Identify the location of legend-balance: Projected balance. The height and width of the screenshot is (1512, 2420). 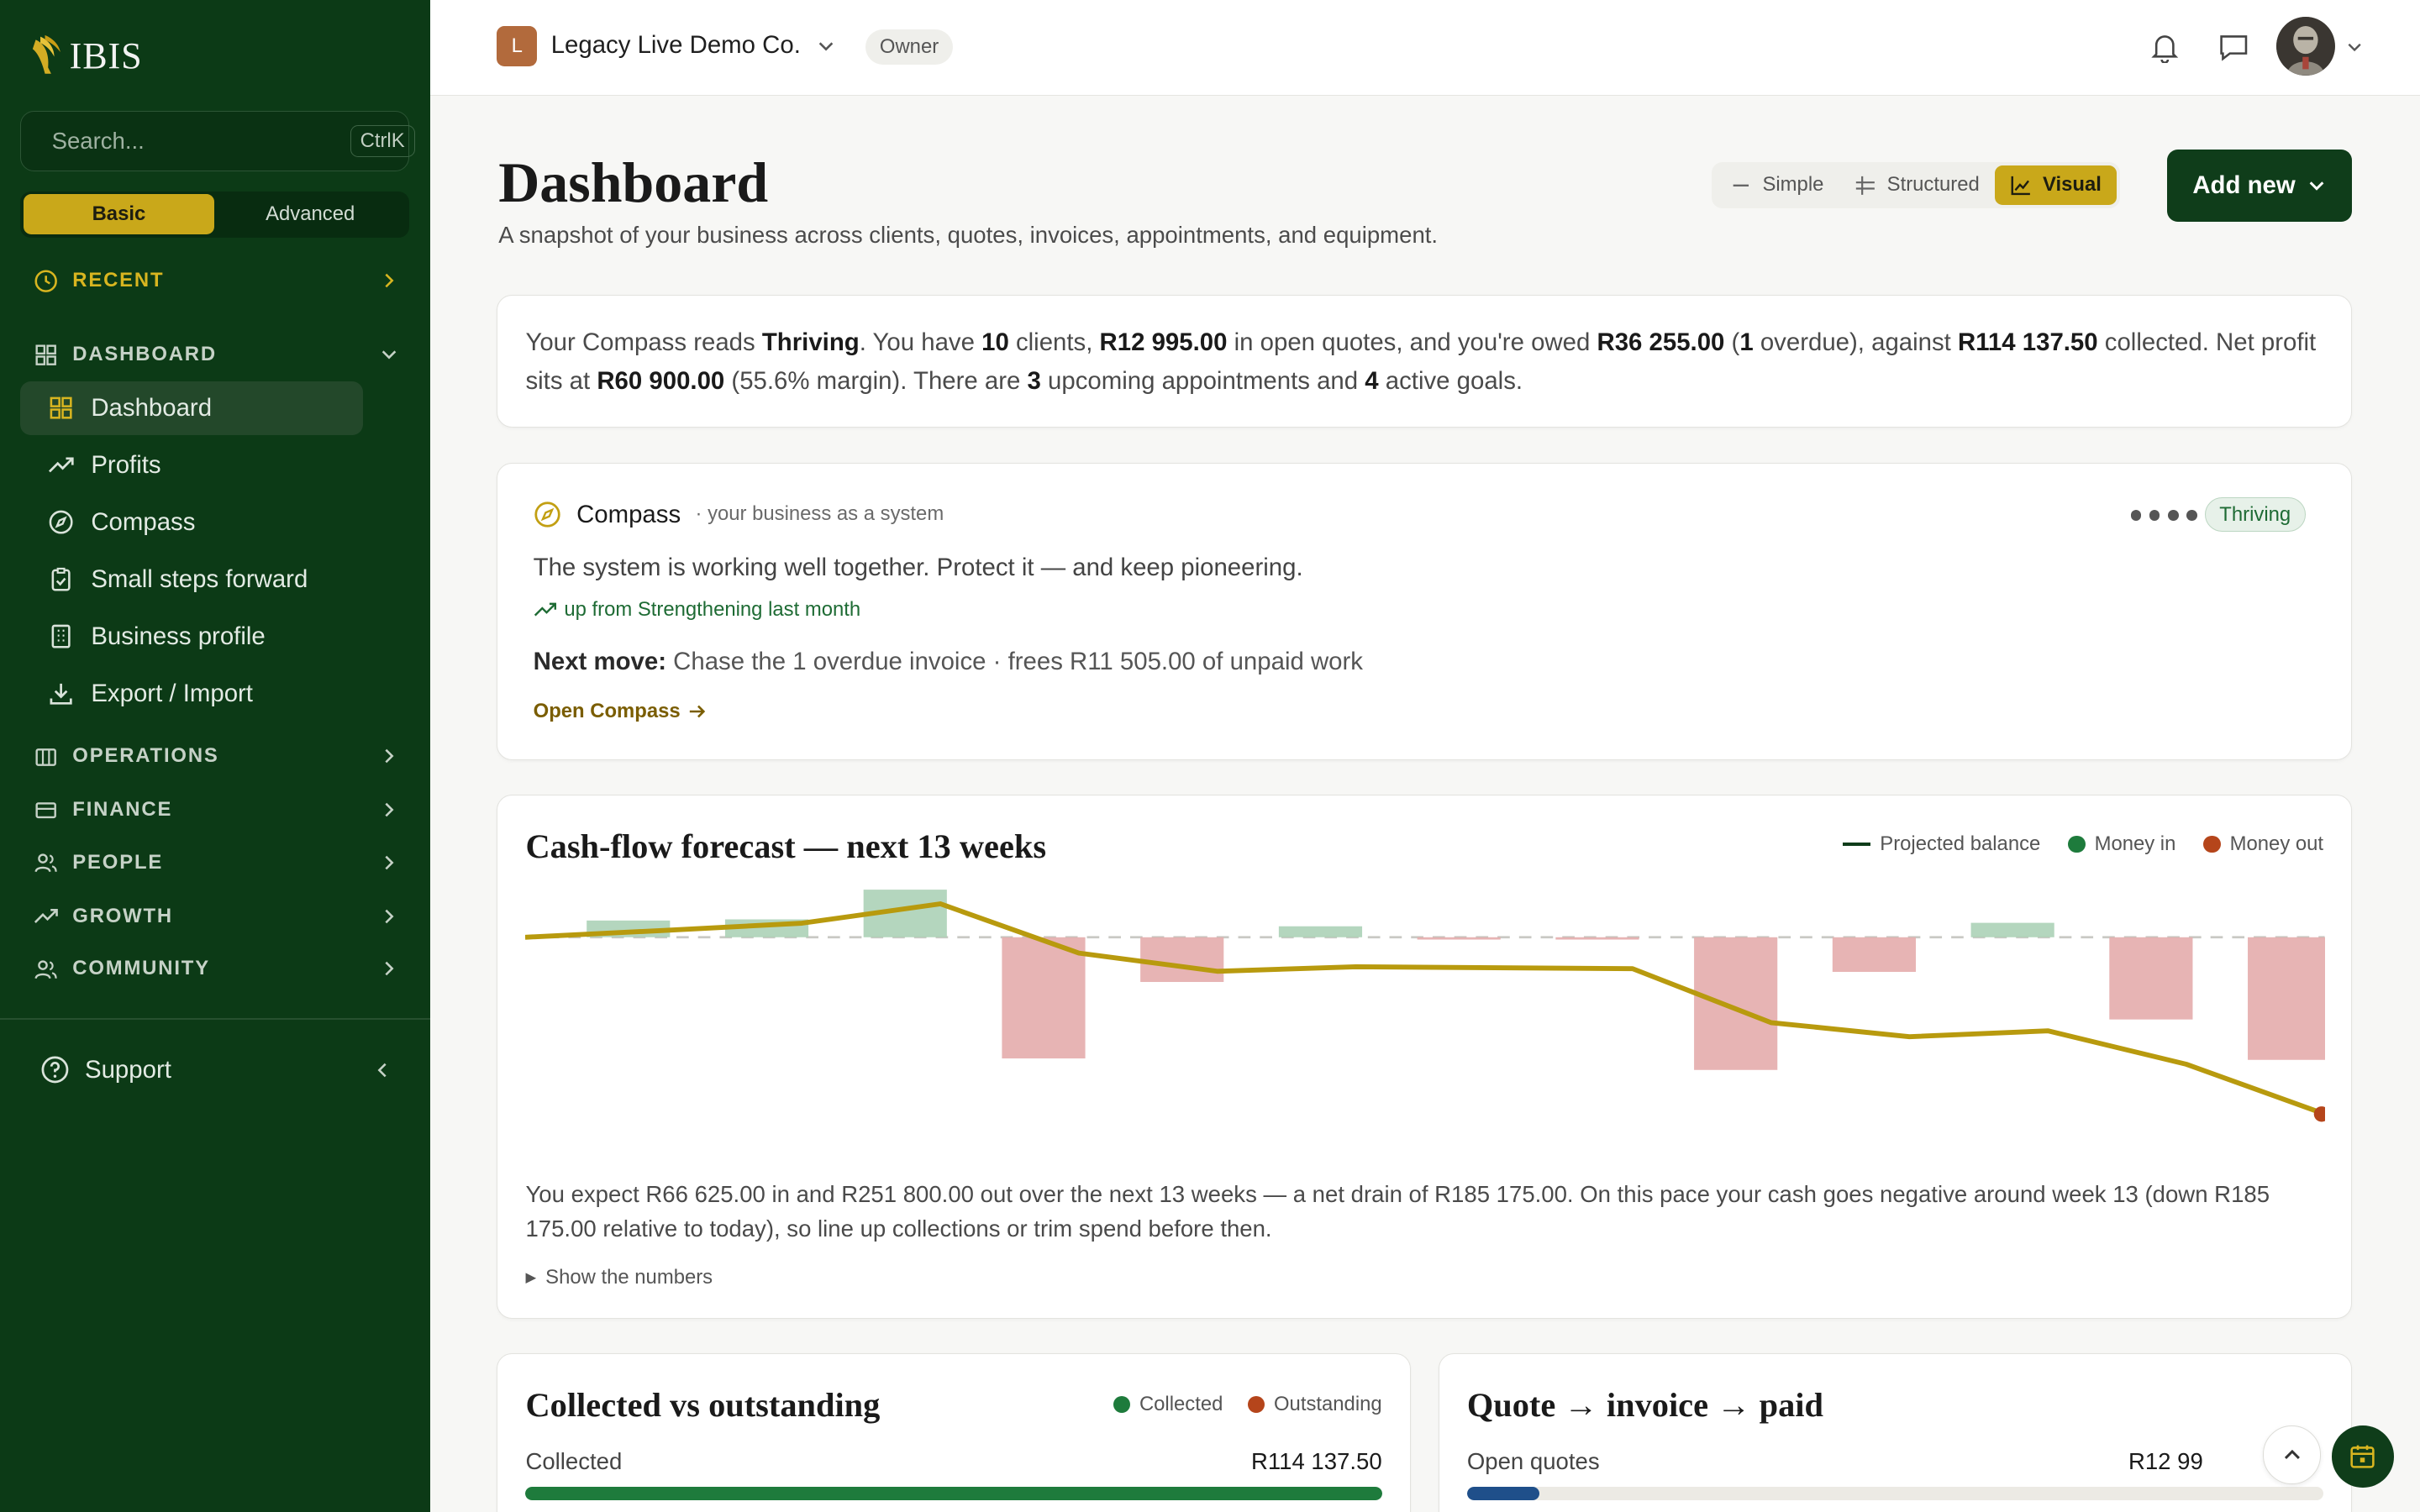
(1941, 844).